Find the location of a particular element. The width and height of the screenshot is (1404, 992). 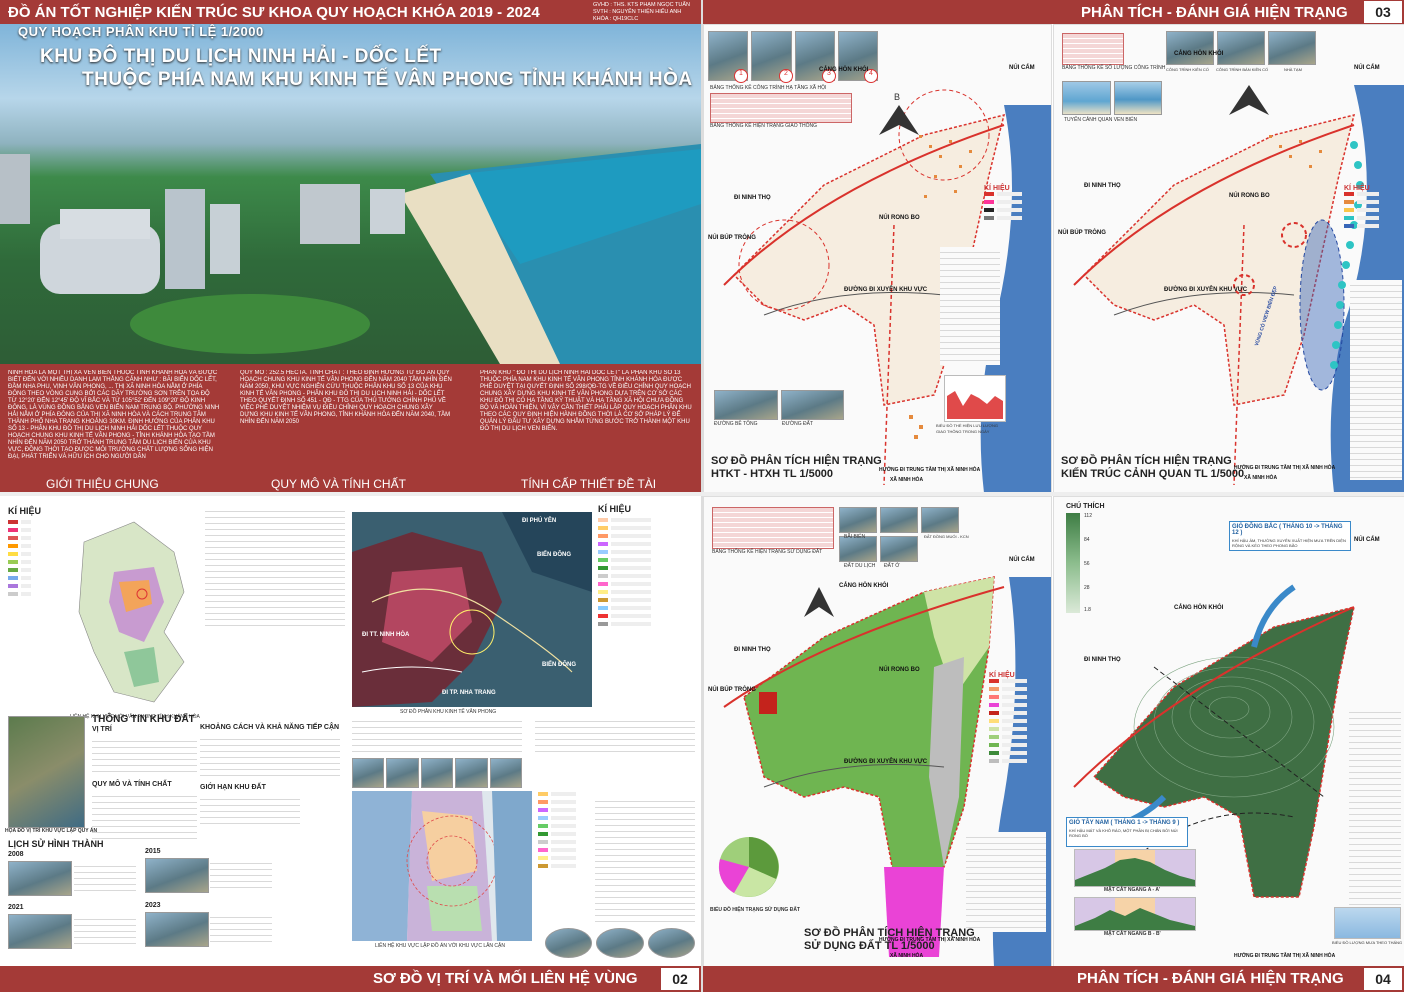

sheet03-map2-label-nui-cam: NÚI CẤM is located at coordinates (1367, 68).